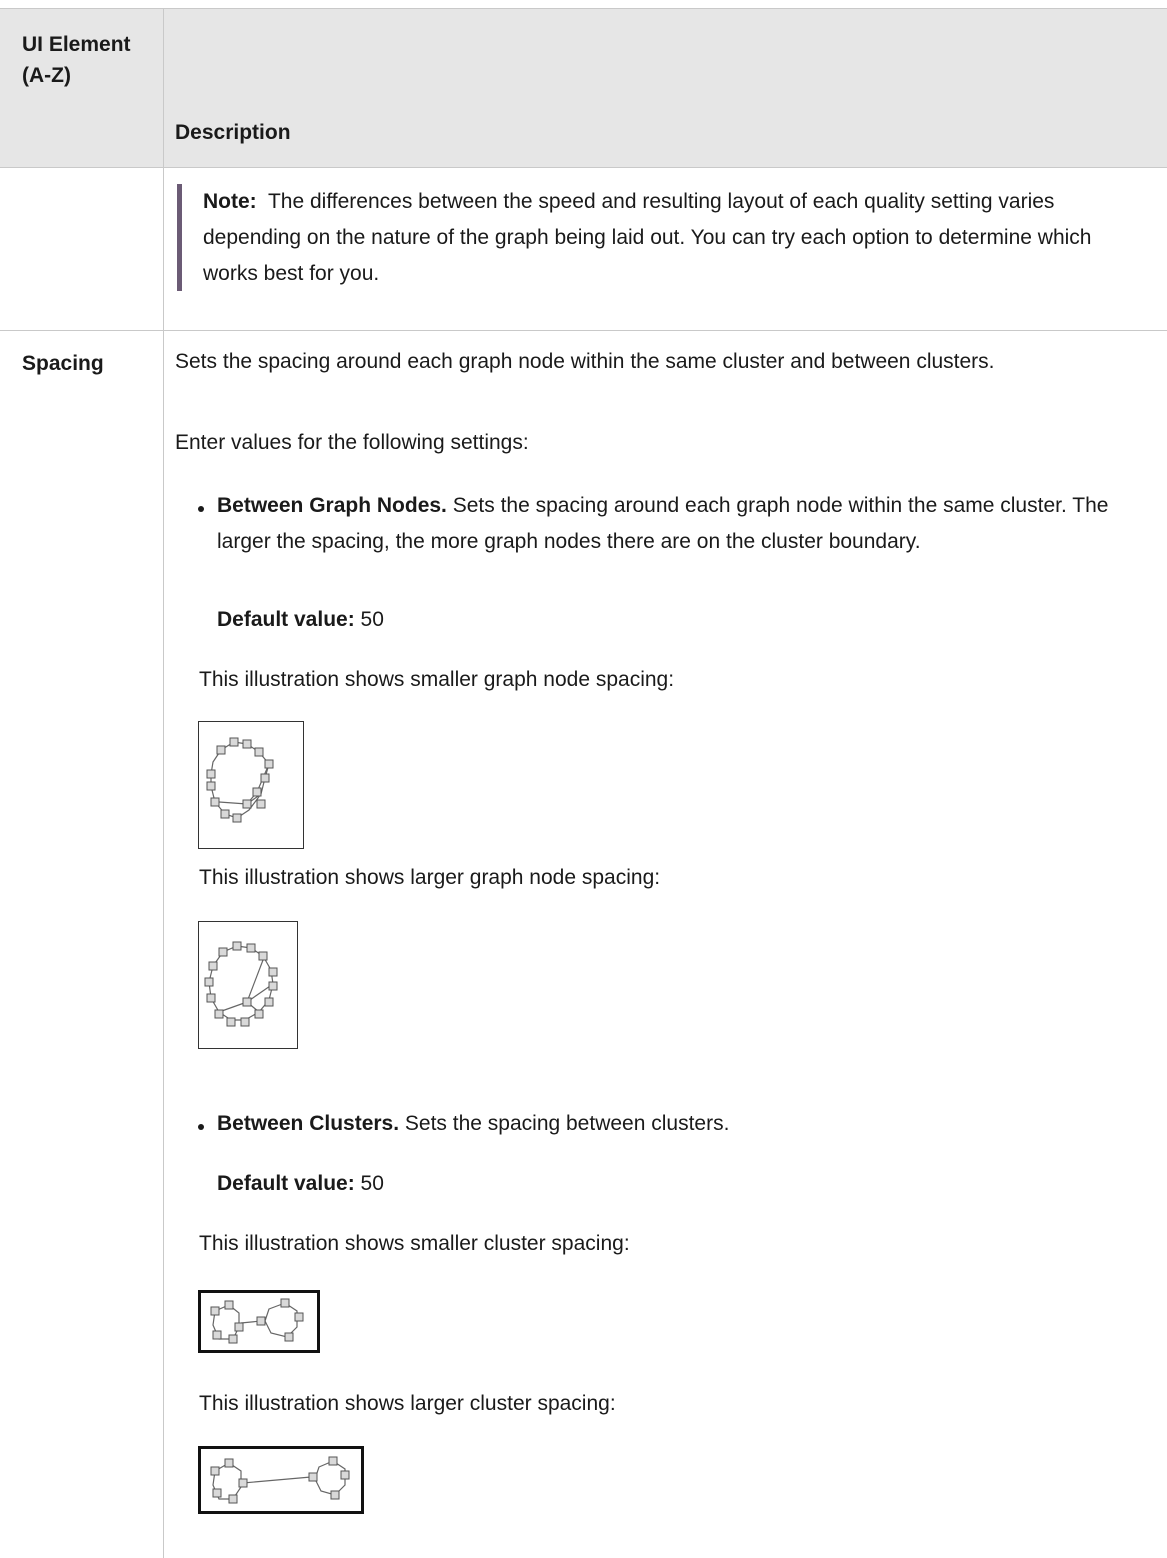 The image size is (1167, 1558). What do you see at coordinates (76, 60) in the screenshot?
I see `header-ui-element: UI Element (A-Z)` at bounding box center [76, 60].